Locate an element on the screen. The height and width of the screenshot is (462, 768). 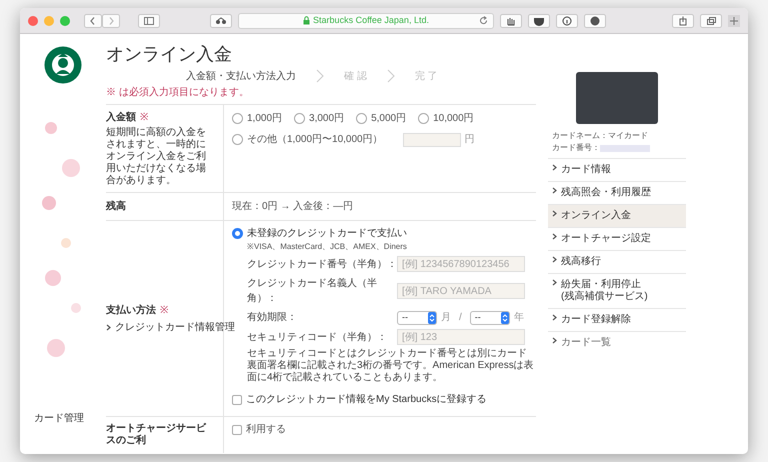
field-label: 支払い方法 is located at coordinates (131, 310).